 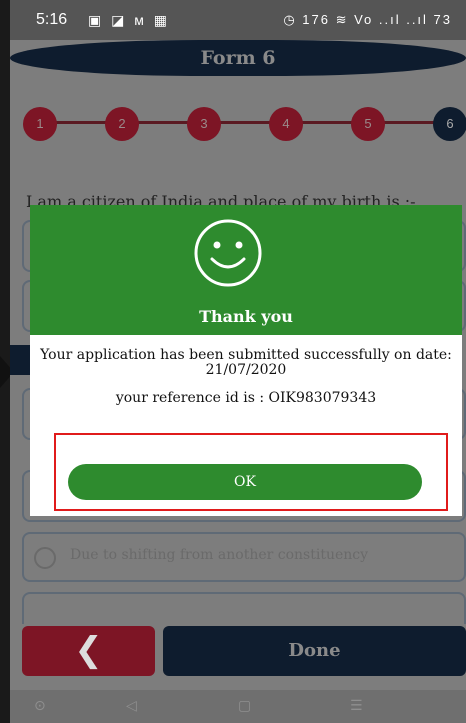 What do you see at coordinates (20, 360) in the screenshot?
I see `form-field-edge` at bounding box center [20, 360].